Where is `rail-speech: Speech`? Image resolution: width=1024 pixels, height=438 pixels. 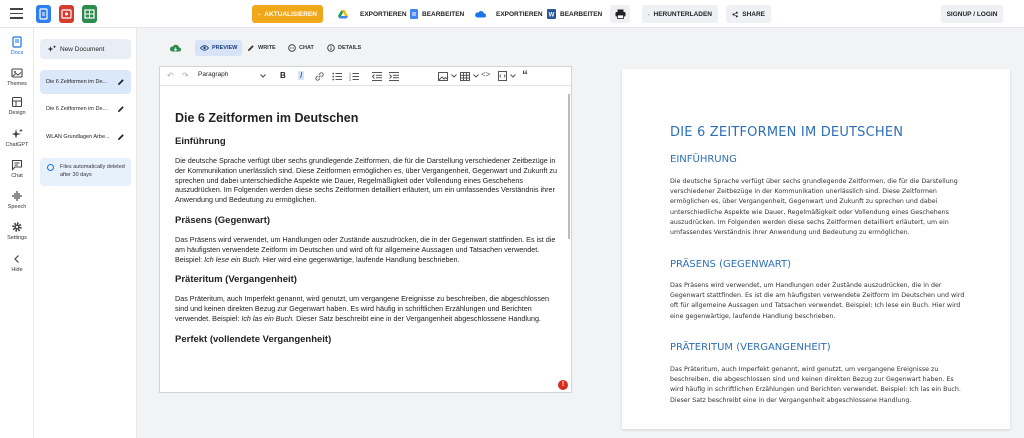
rail-speech: Speech is located at coordinates (17, 200).